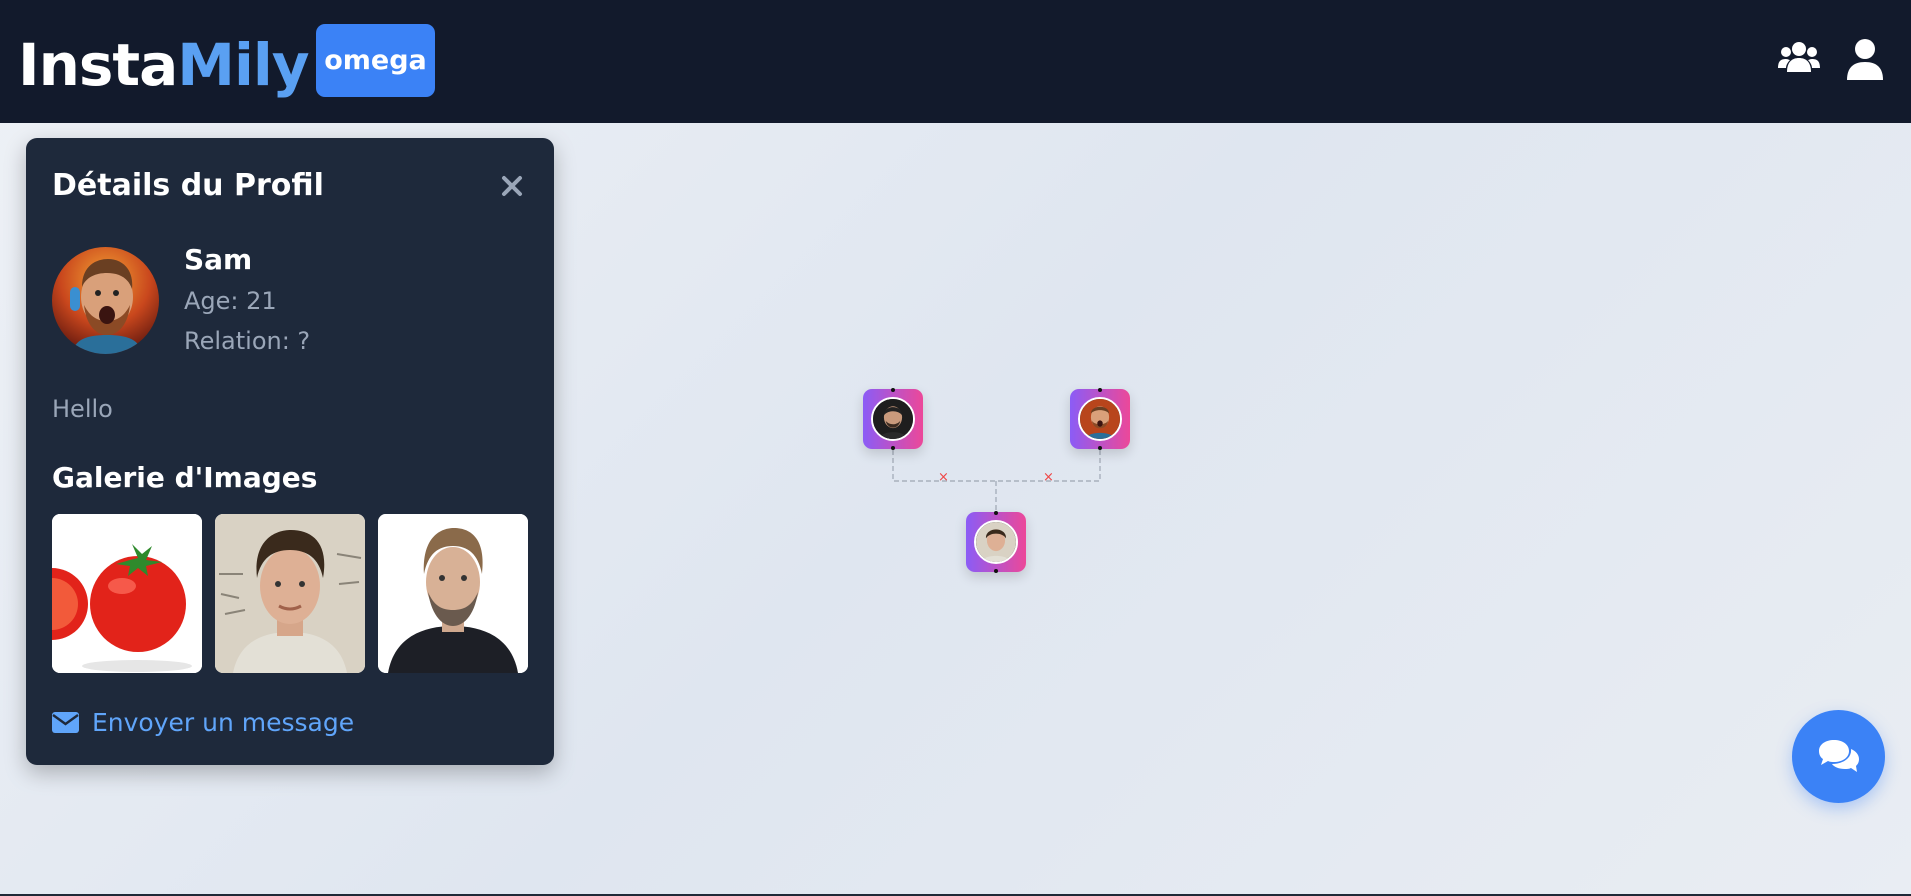  Describe the element at coordinates (105, 300) in the screenshot. I see `profile-avatar` at that location.